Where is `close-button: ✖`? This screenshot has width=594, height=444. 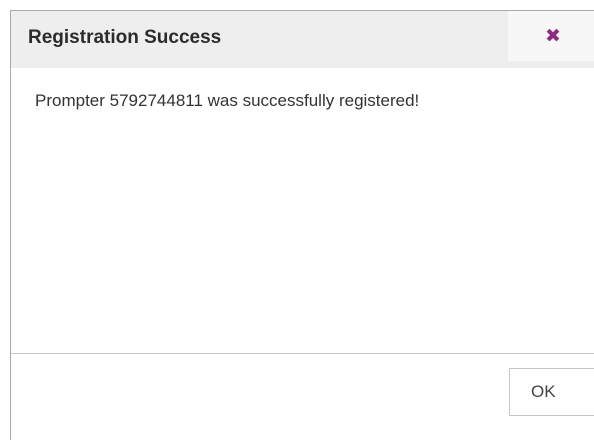
close-button: ✖ is located at coordinates (551, 36).